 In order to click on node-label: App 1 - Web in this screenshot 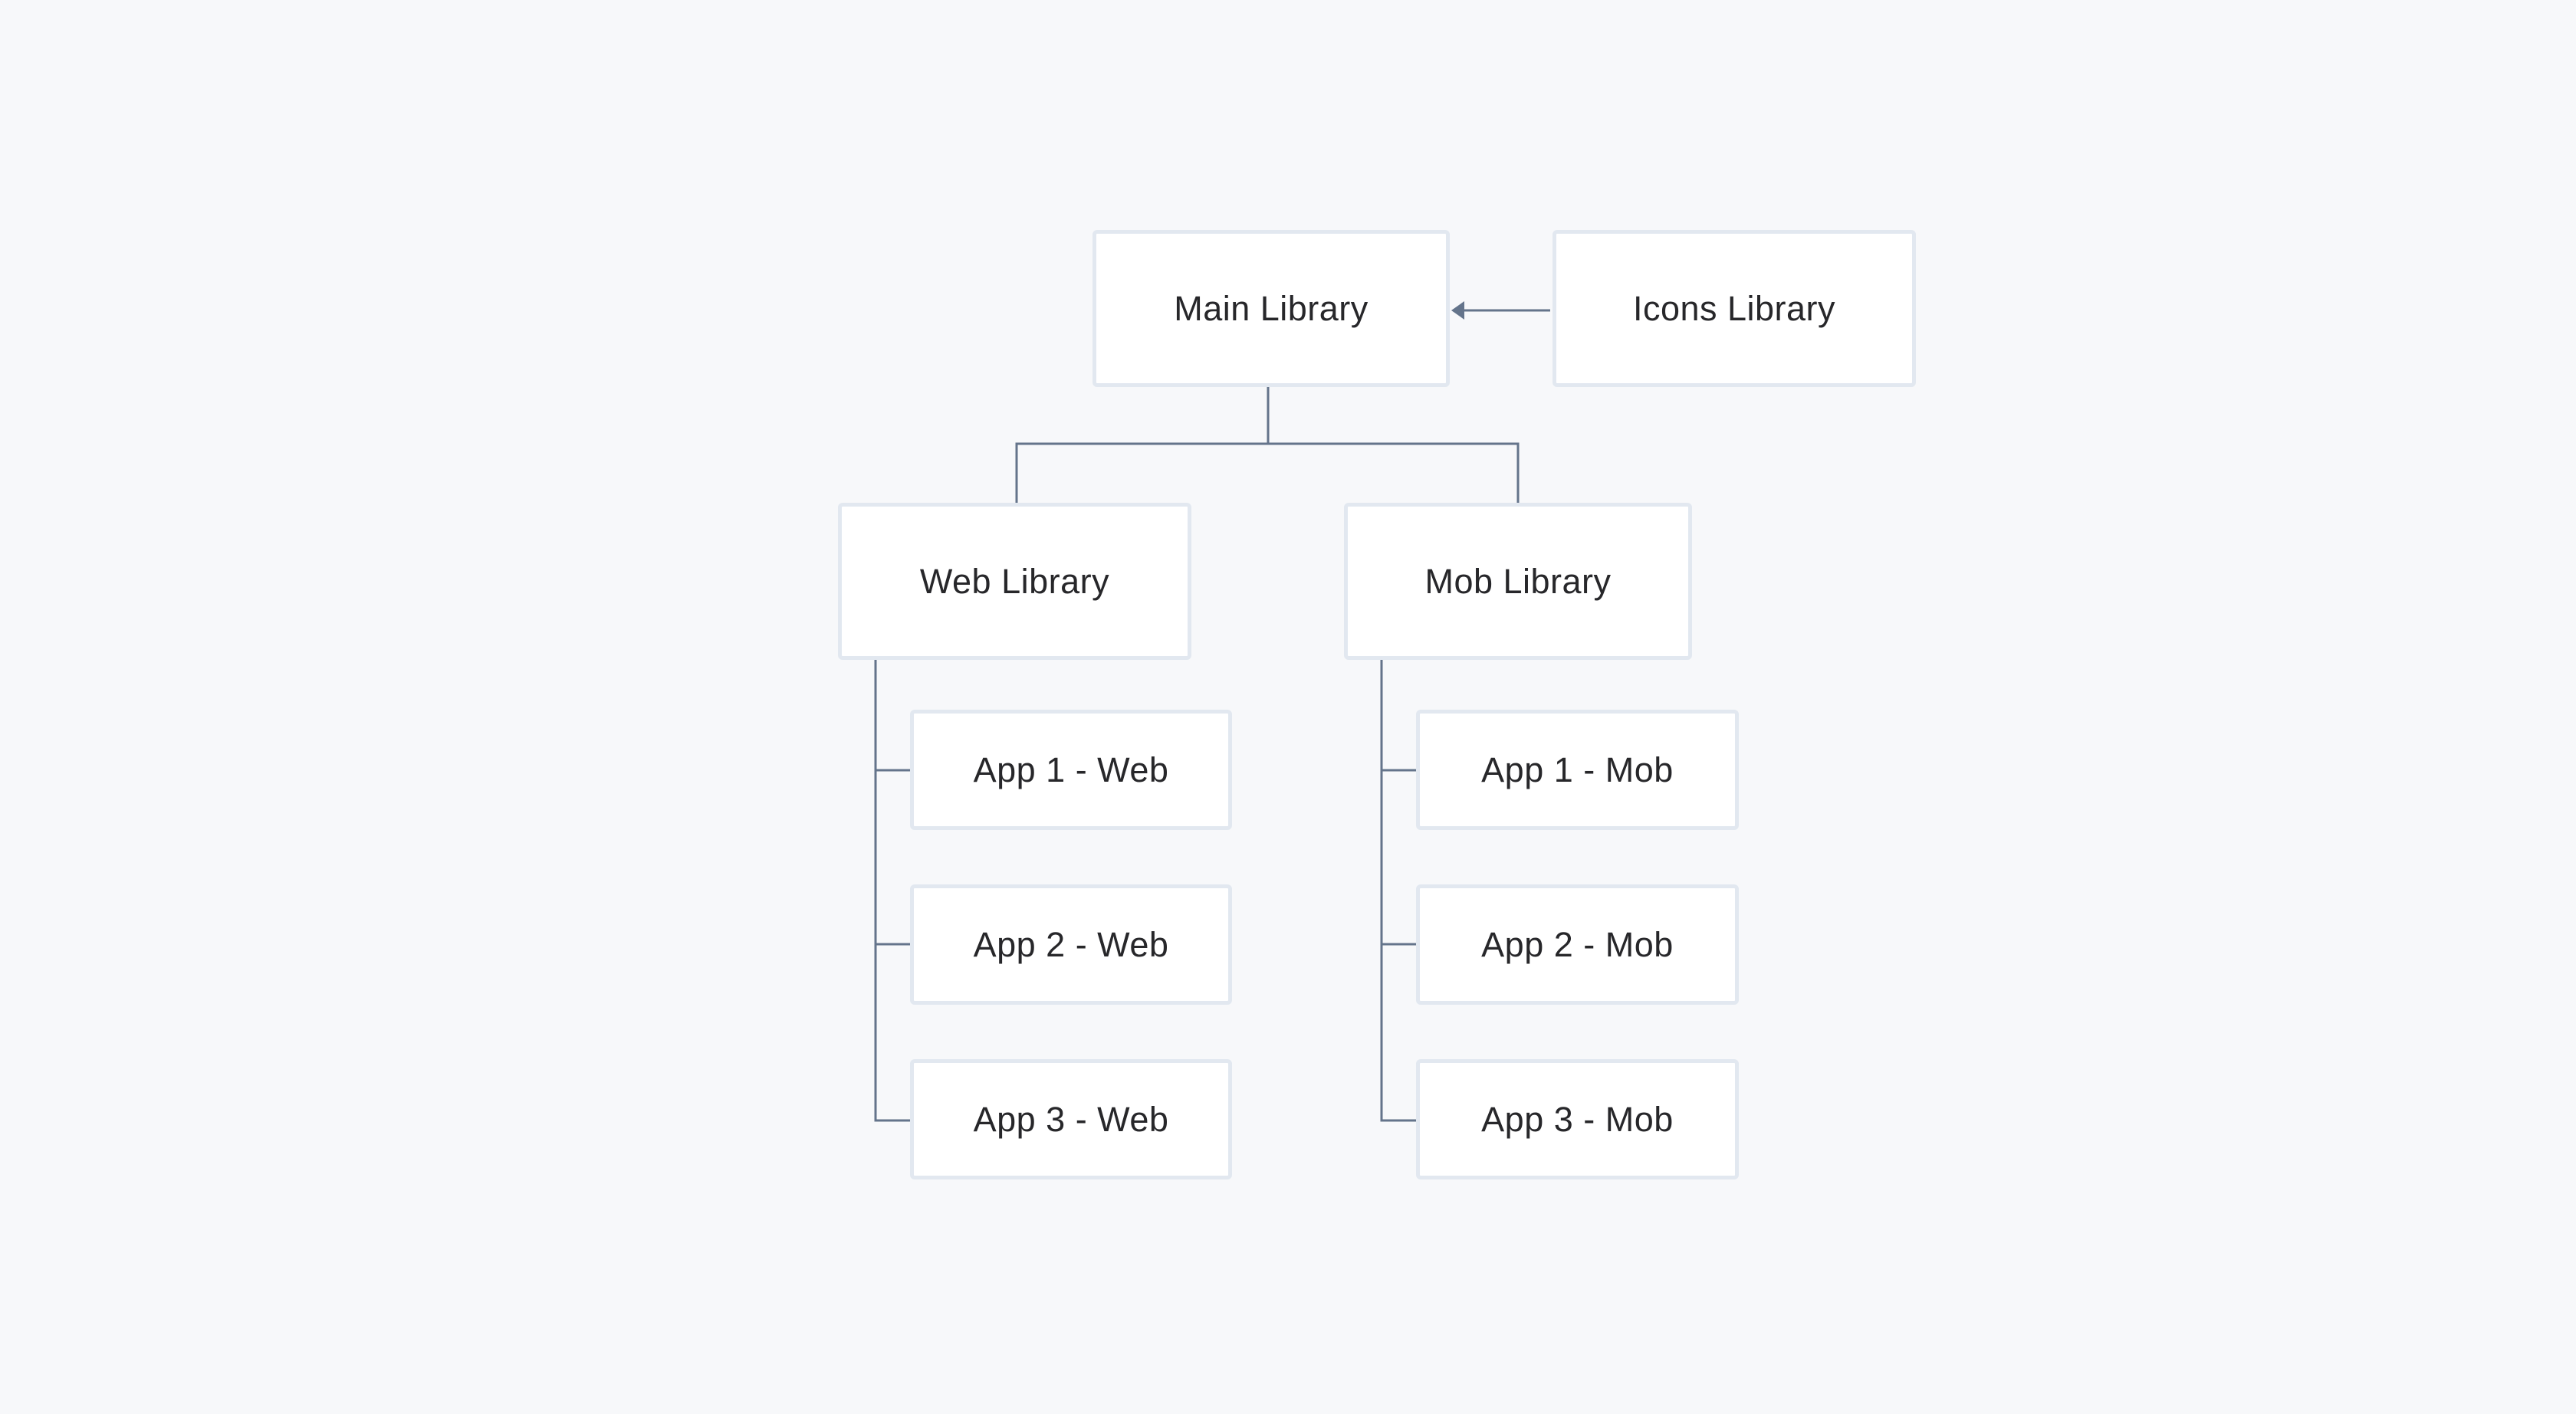, I will do `click(1071, 769)`.